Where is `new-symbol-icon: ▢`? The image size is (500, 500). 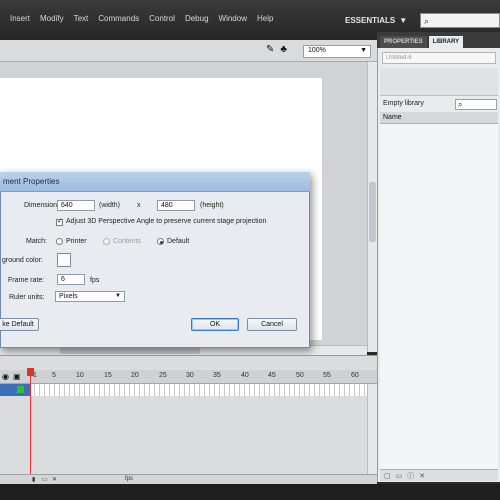 new-symbol-icon: ▢ is located at coordinates (387, 476).